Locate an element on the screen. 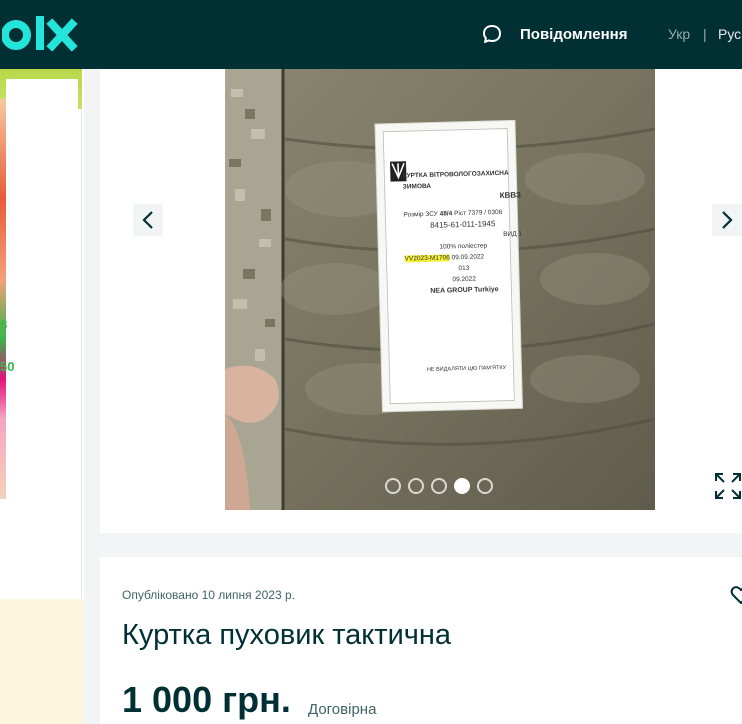 This screenshot has width=742, height=724. olx-logo is located at coordinates (40, 35).